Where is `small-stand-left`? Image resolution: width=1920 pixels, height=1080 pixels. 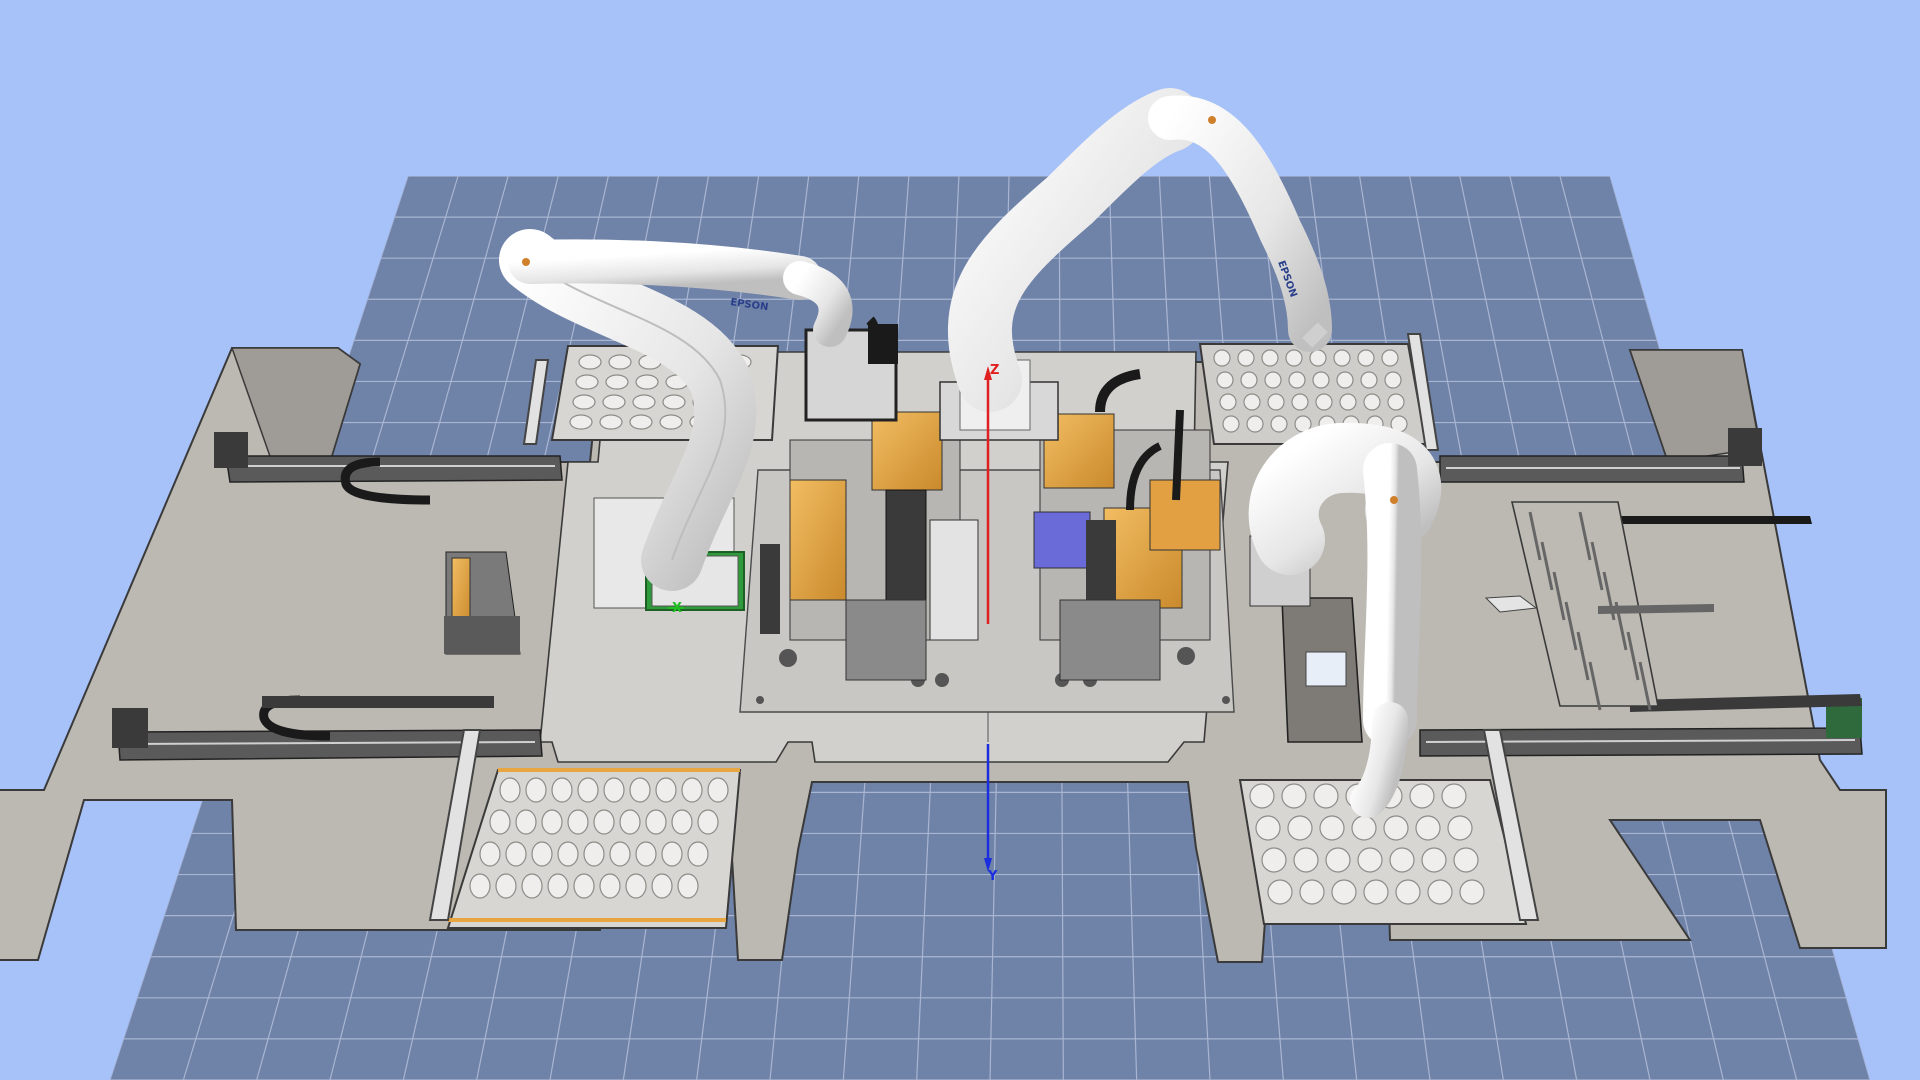
small-stand-left is located at coordinates (482, 603).